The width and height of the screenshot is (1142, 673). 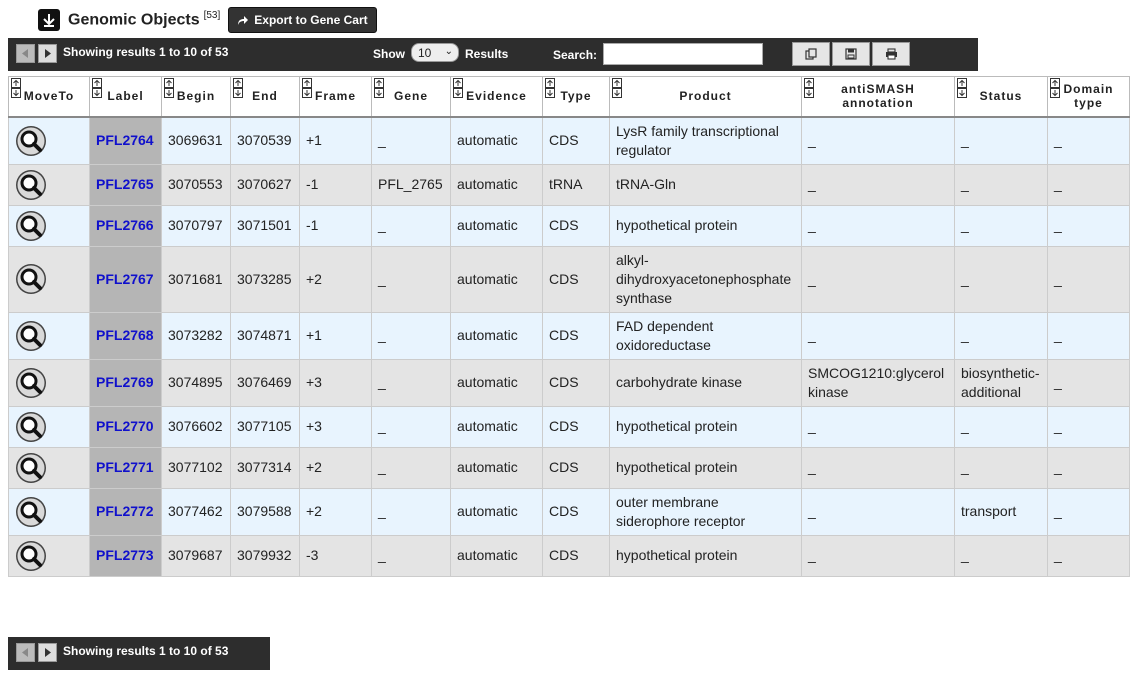 What do you see at coordinates (576, 97) in the screenshot?
I see `column-header-type: Type` at bounding box center [576, 97].